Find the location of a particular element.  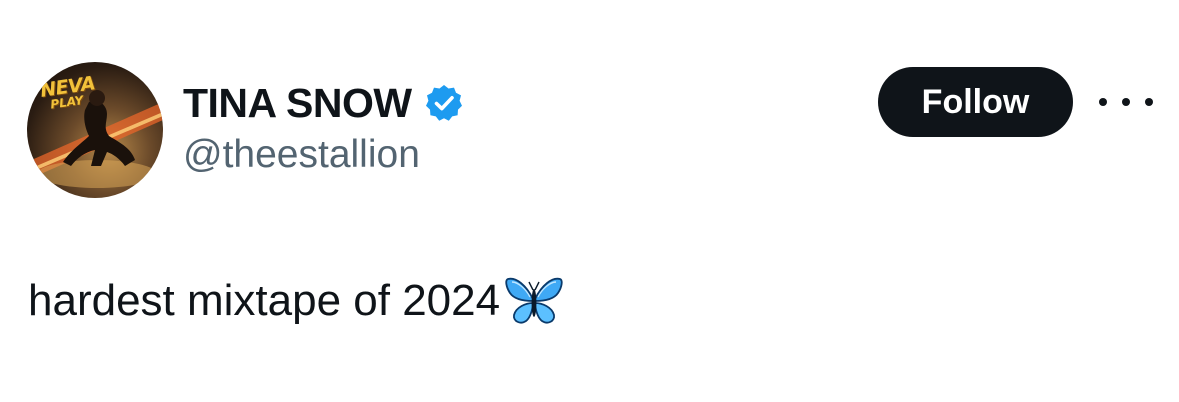

display-name: TINA SNOW is located at coordinates (297, 103).